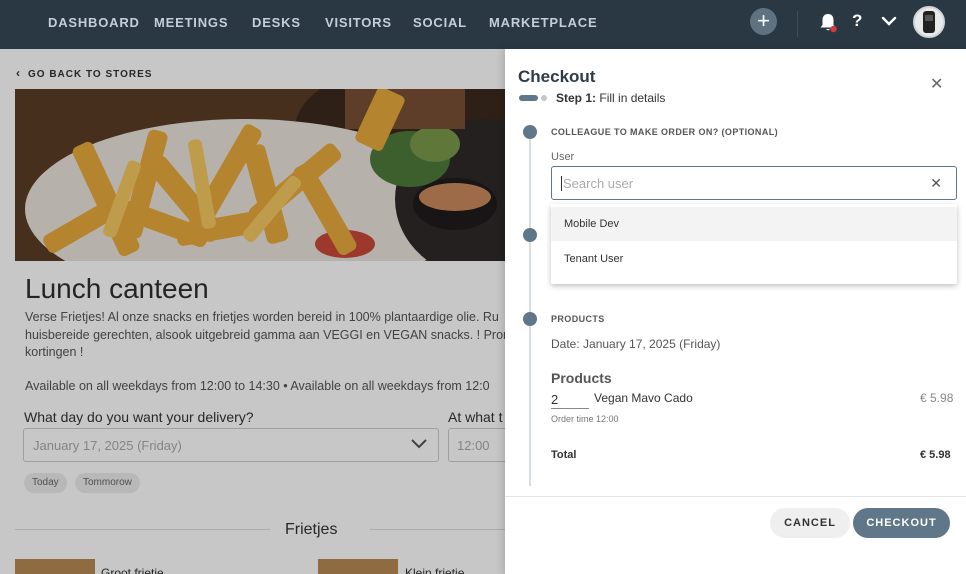 This screenshot has height=574, width=966. I want to click on products-title: Products, so click(581, 378).